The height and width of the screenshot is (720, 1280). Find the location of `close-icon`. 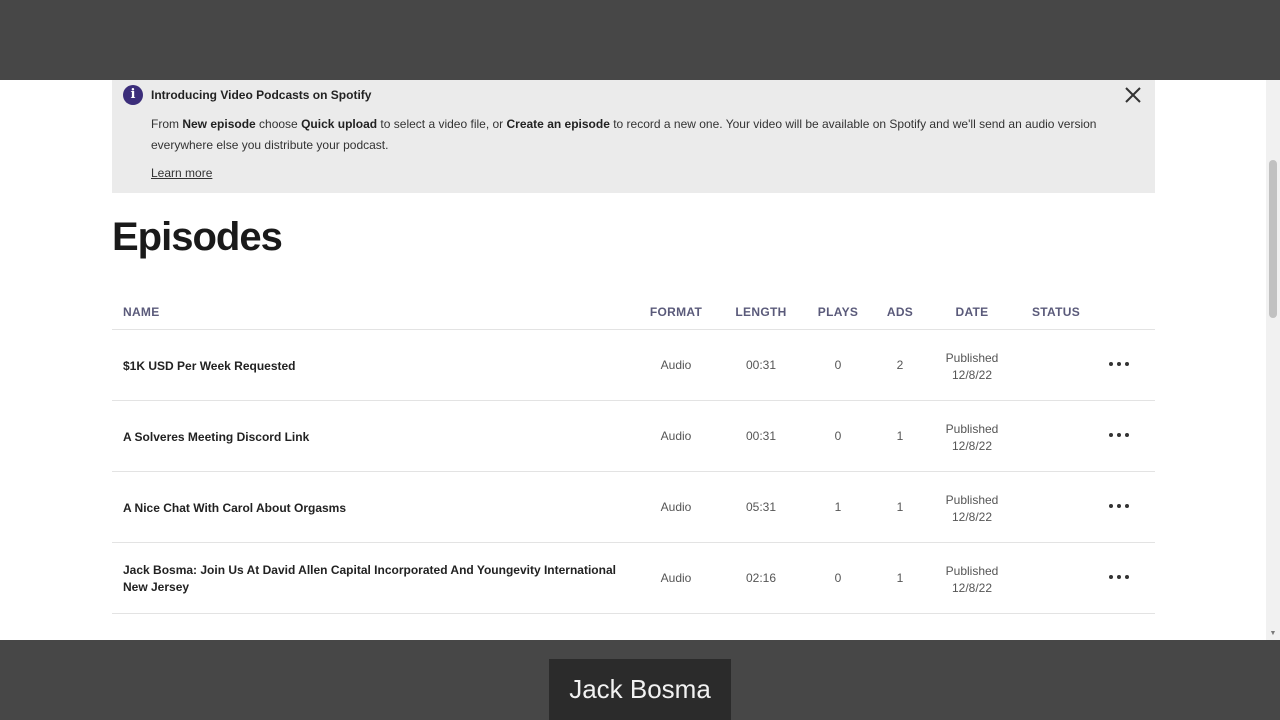

close-icon is located at coordinates (1133, 95).